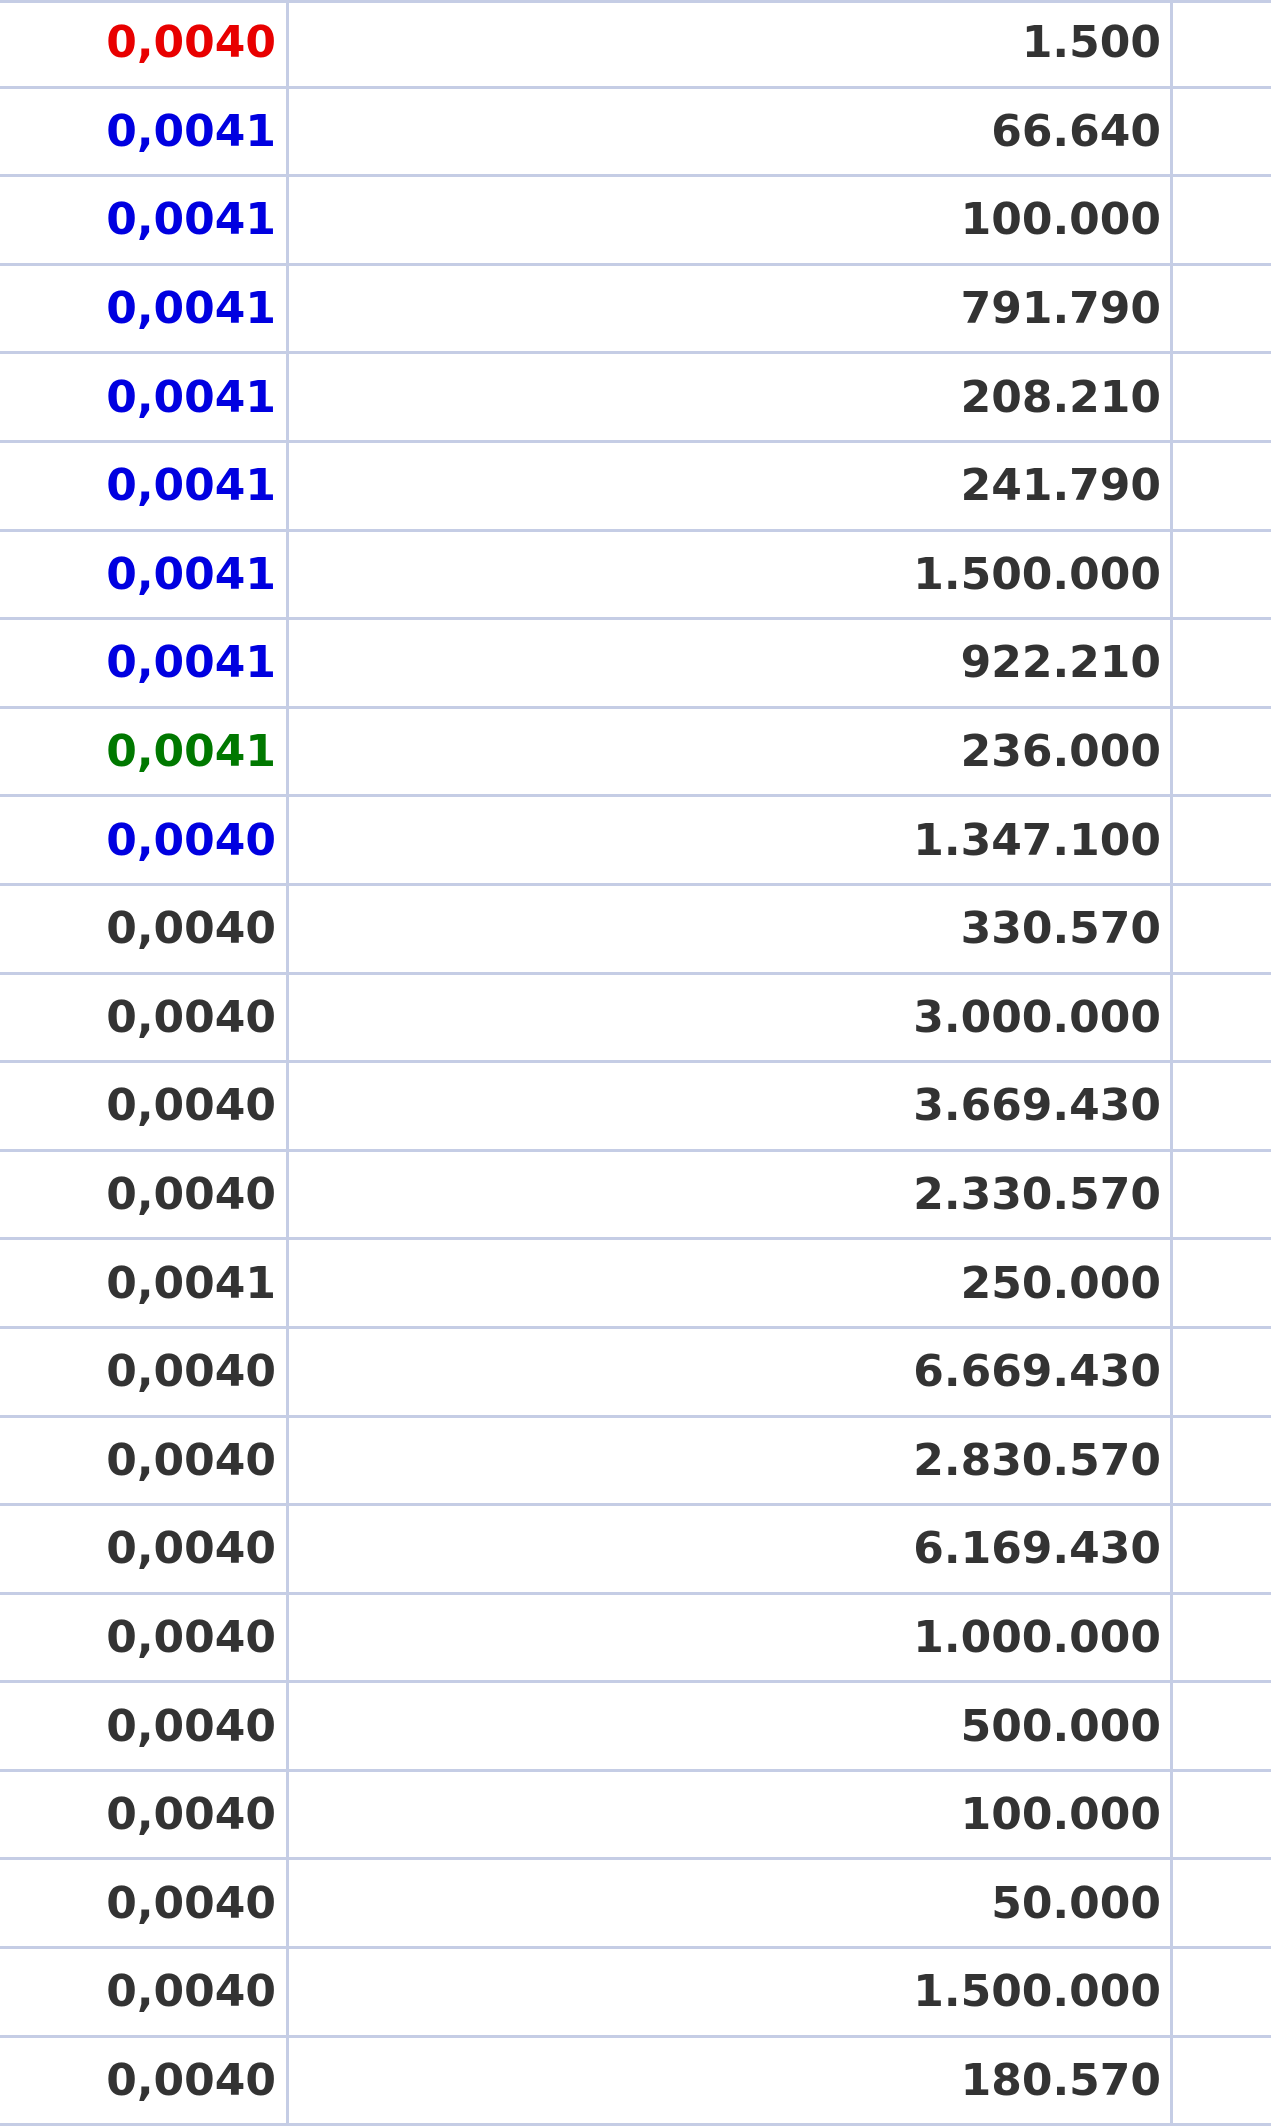 This screenshot has height=2126, width=1271. Describe the element at coordinates (635, 2082) in the screenshot. I see `table-row: 0,0040 180.570` at that location.